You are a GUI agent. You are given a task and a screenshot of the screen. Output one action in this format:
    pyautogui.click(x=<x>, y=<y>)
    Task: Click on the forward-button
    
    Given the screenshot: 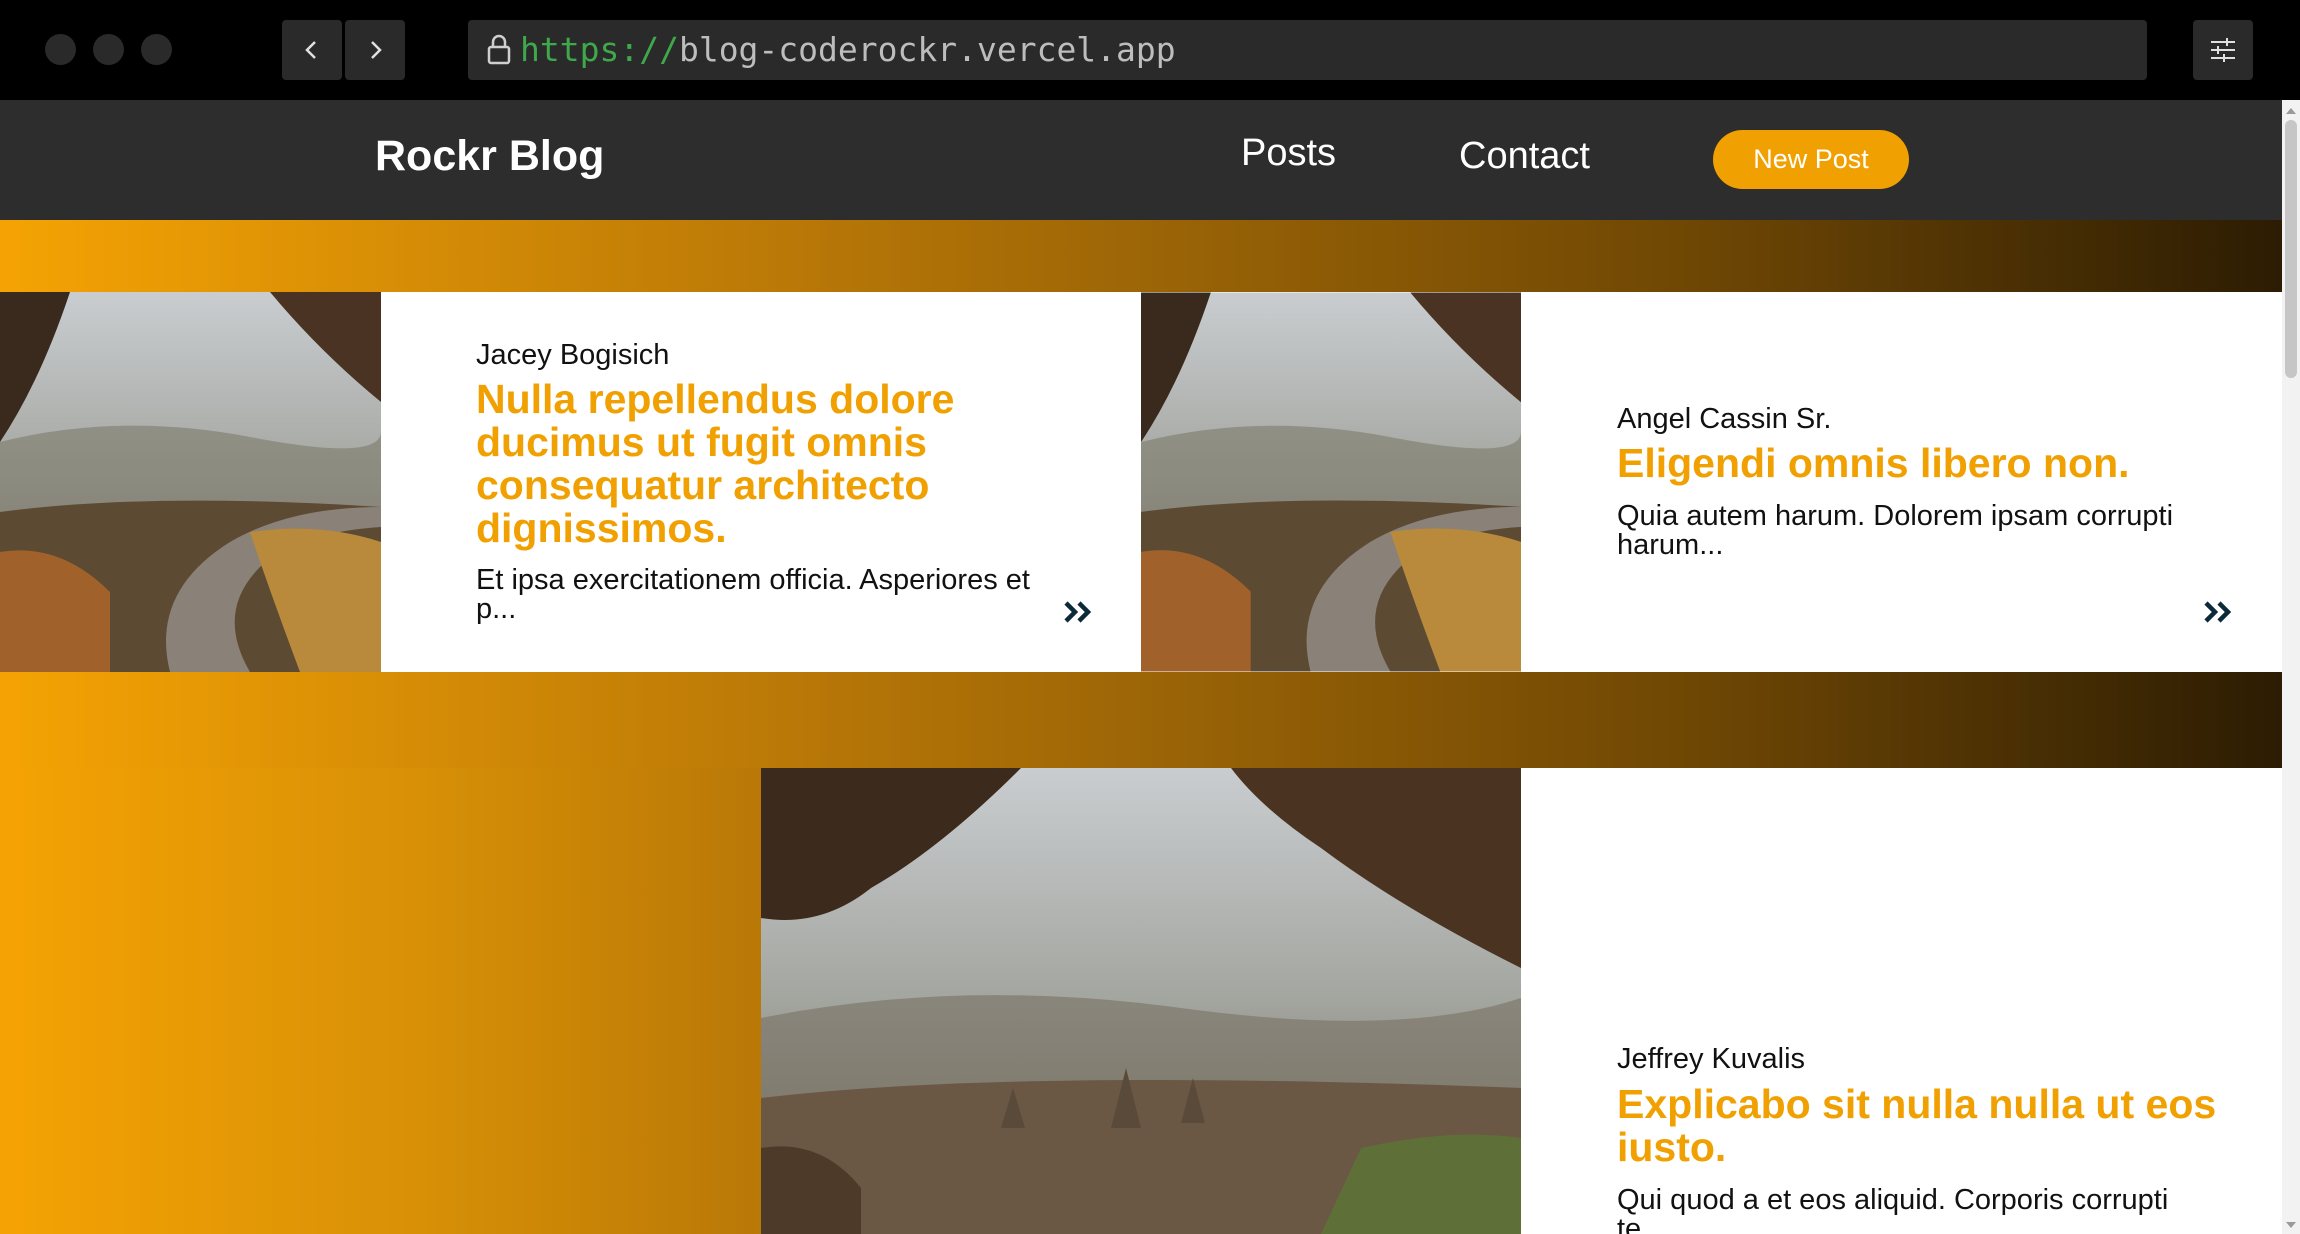 What is the action you would take?
    pyautogui.click(x=375, y=50)
    